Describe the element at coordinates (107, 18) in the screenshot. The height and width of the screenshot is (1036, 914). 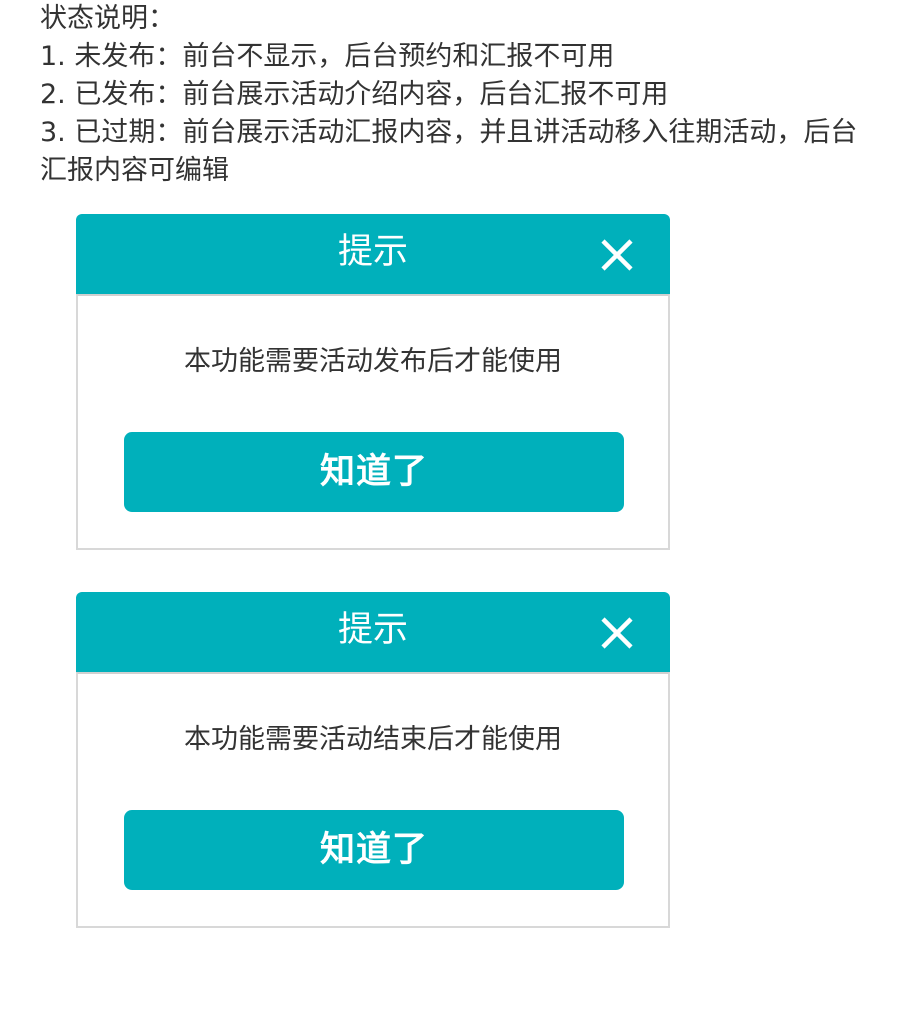
I see `notes-heading: 状态说明：` at that location.